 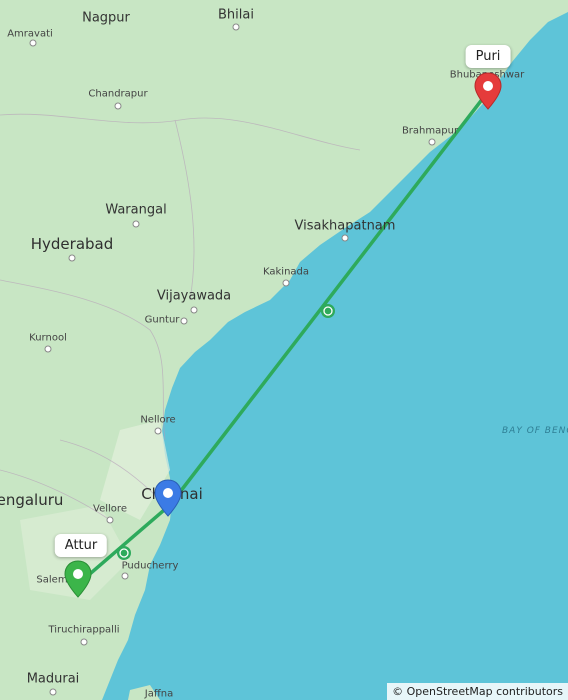 I want to click on waypoint-marker-pin-icon, so click(x=168, y=498).